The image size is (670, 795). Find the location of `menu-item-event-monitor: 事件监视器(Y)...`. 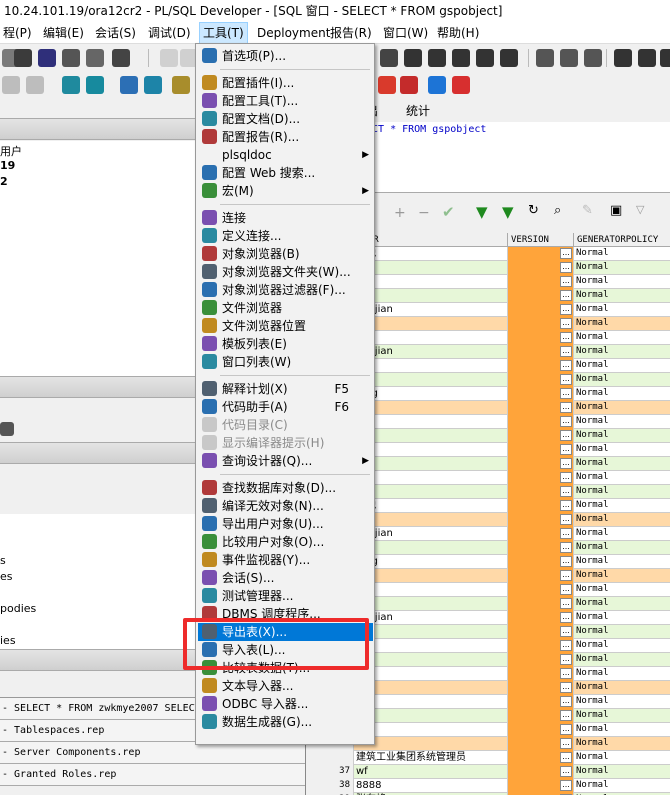

menu-item-event-monitor: 事件监视器(Y)... is located at coordinates (285, 560).